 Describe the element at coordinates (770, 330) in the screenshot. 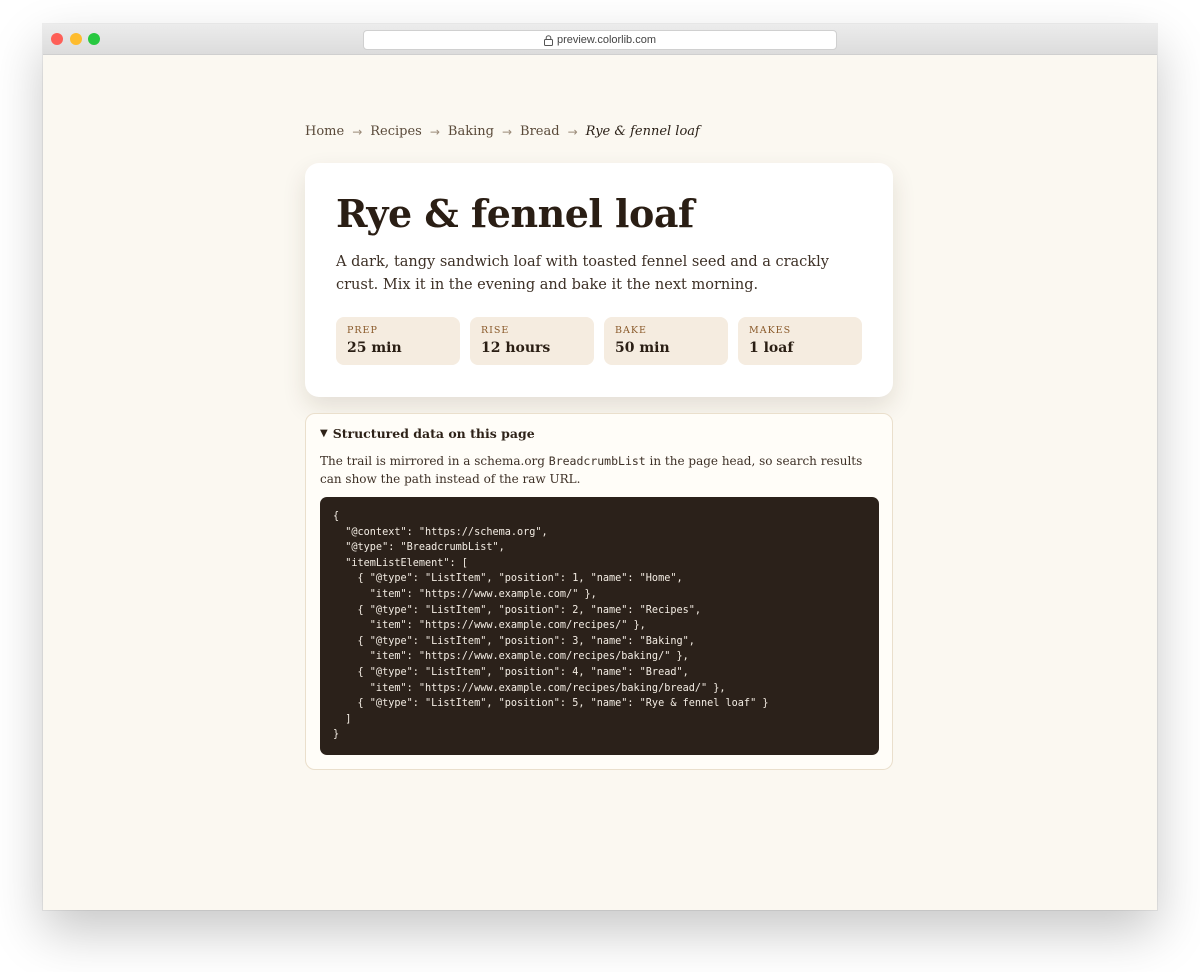

I see `stat-label: MAKES` at that location.